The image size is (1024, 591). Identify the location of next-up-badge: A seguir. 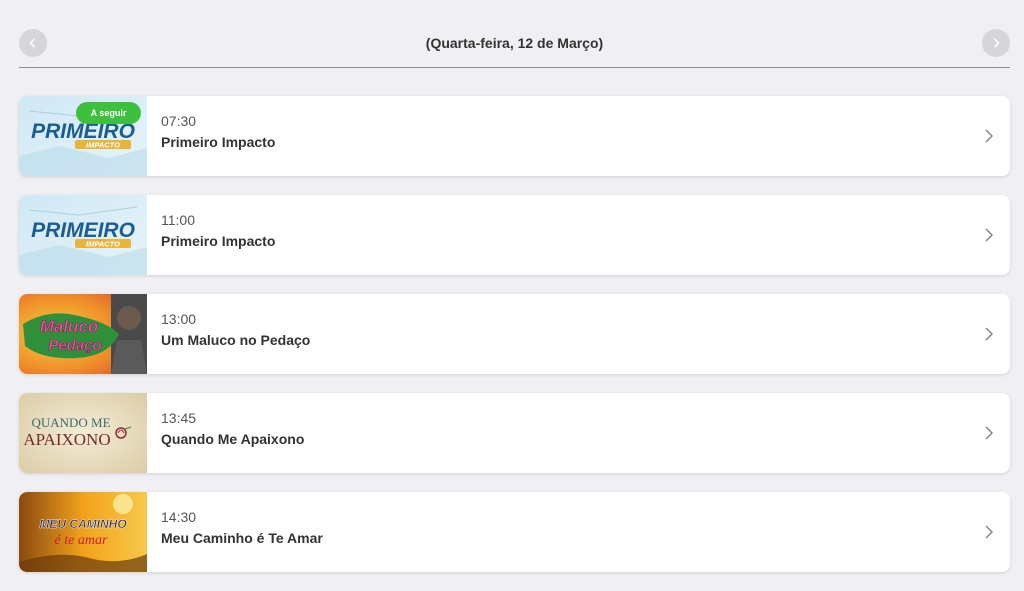
(108, 113).